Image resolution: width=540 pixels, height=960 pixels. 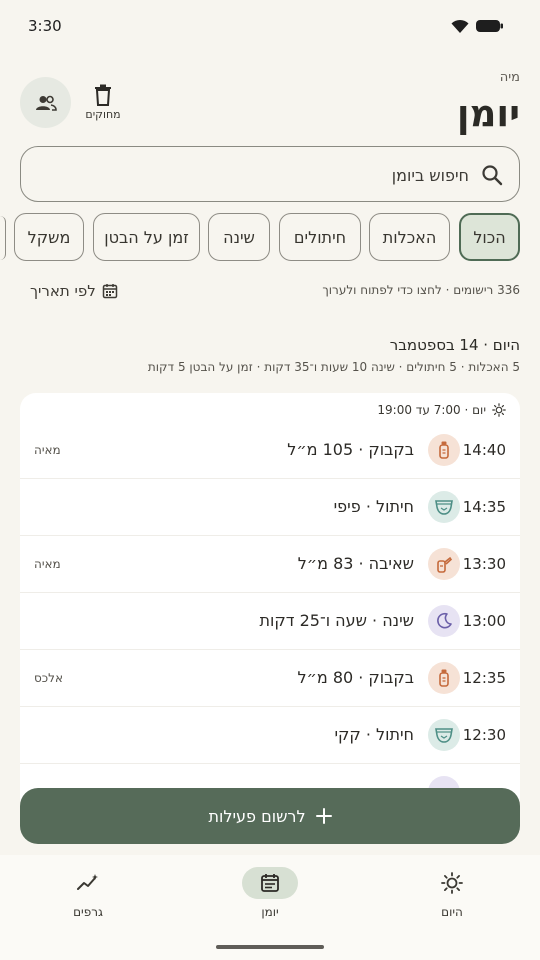 I want to click on deleted-label: מחוקים, so click(x=103, y=114).